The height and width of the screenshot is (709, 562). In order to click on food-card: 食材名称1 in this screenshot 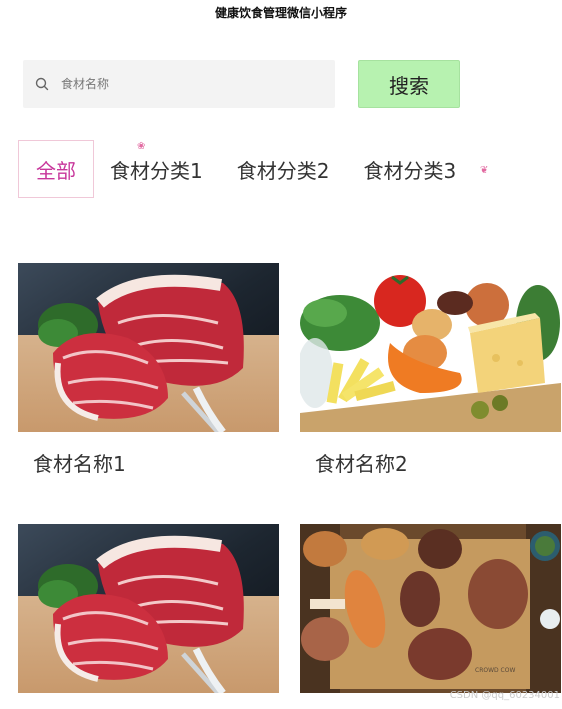, I will do `click(148, 370)`.